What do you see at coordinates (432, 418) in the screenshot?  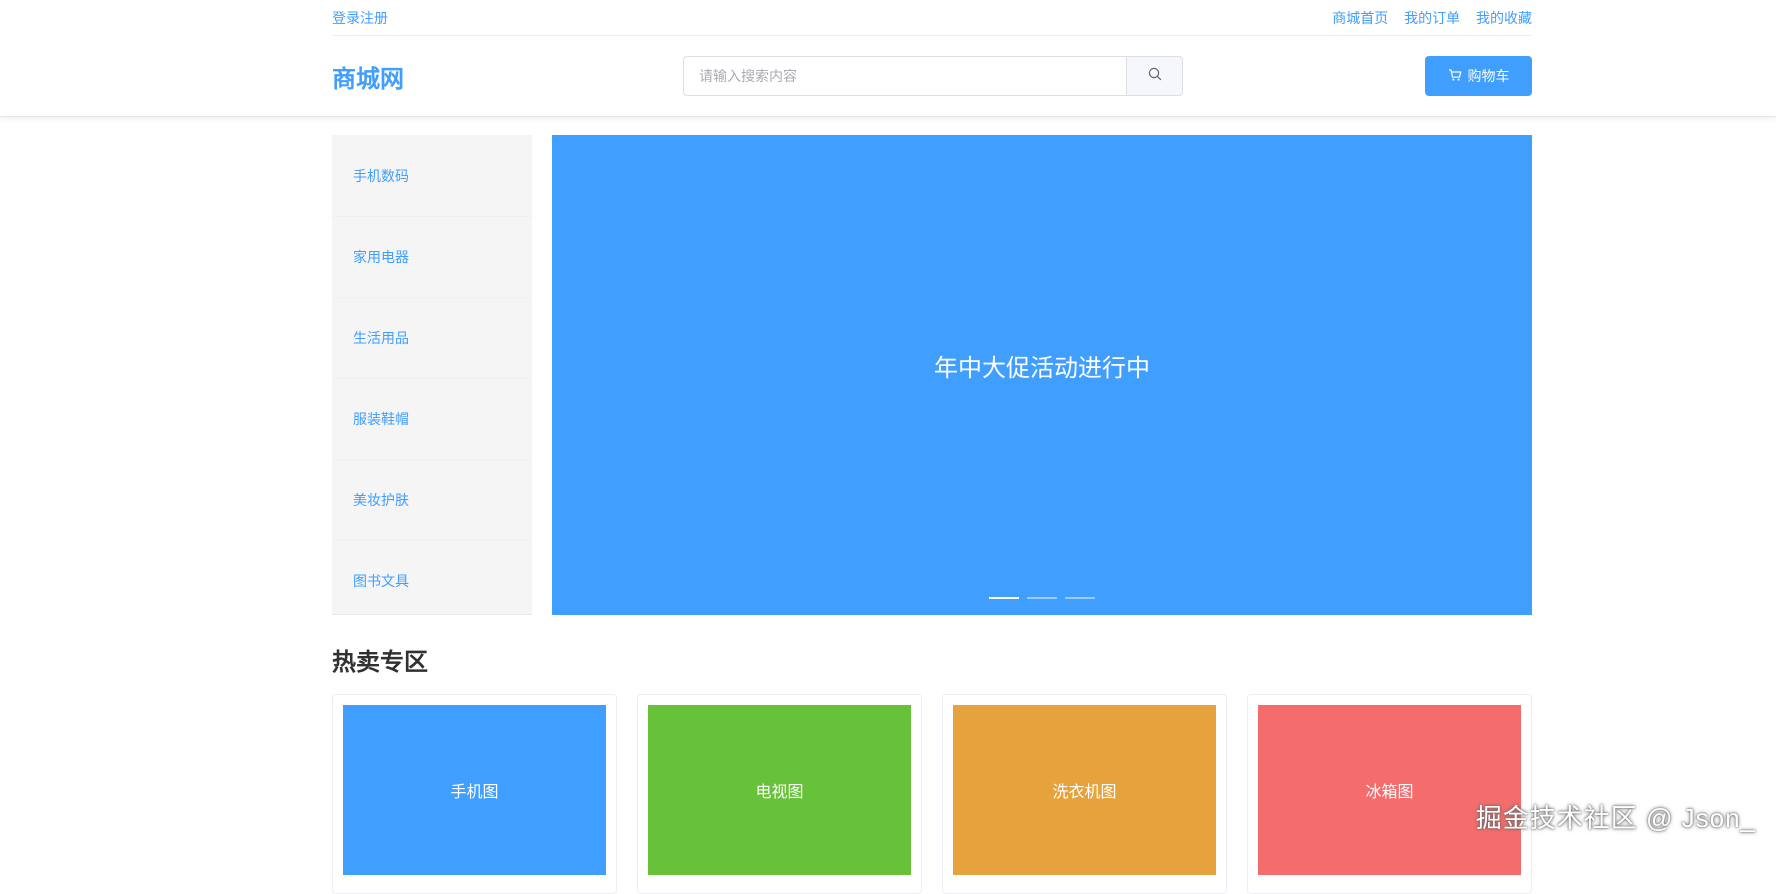 I see `category-item-apparel: 服装鞋帽` at bounding box center [432, 418].